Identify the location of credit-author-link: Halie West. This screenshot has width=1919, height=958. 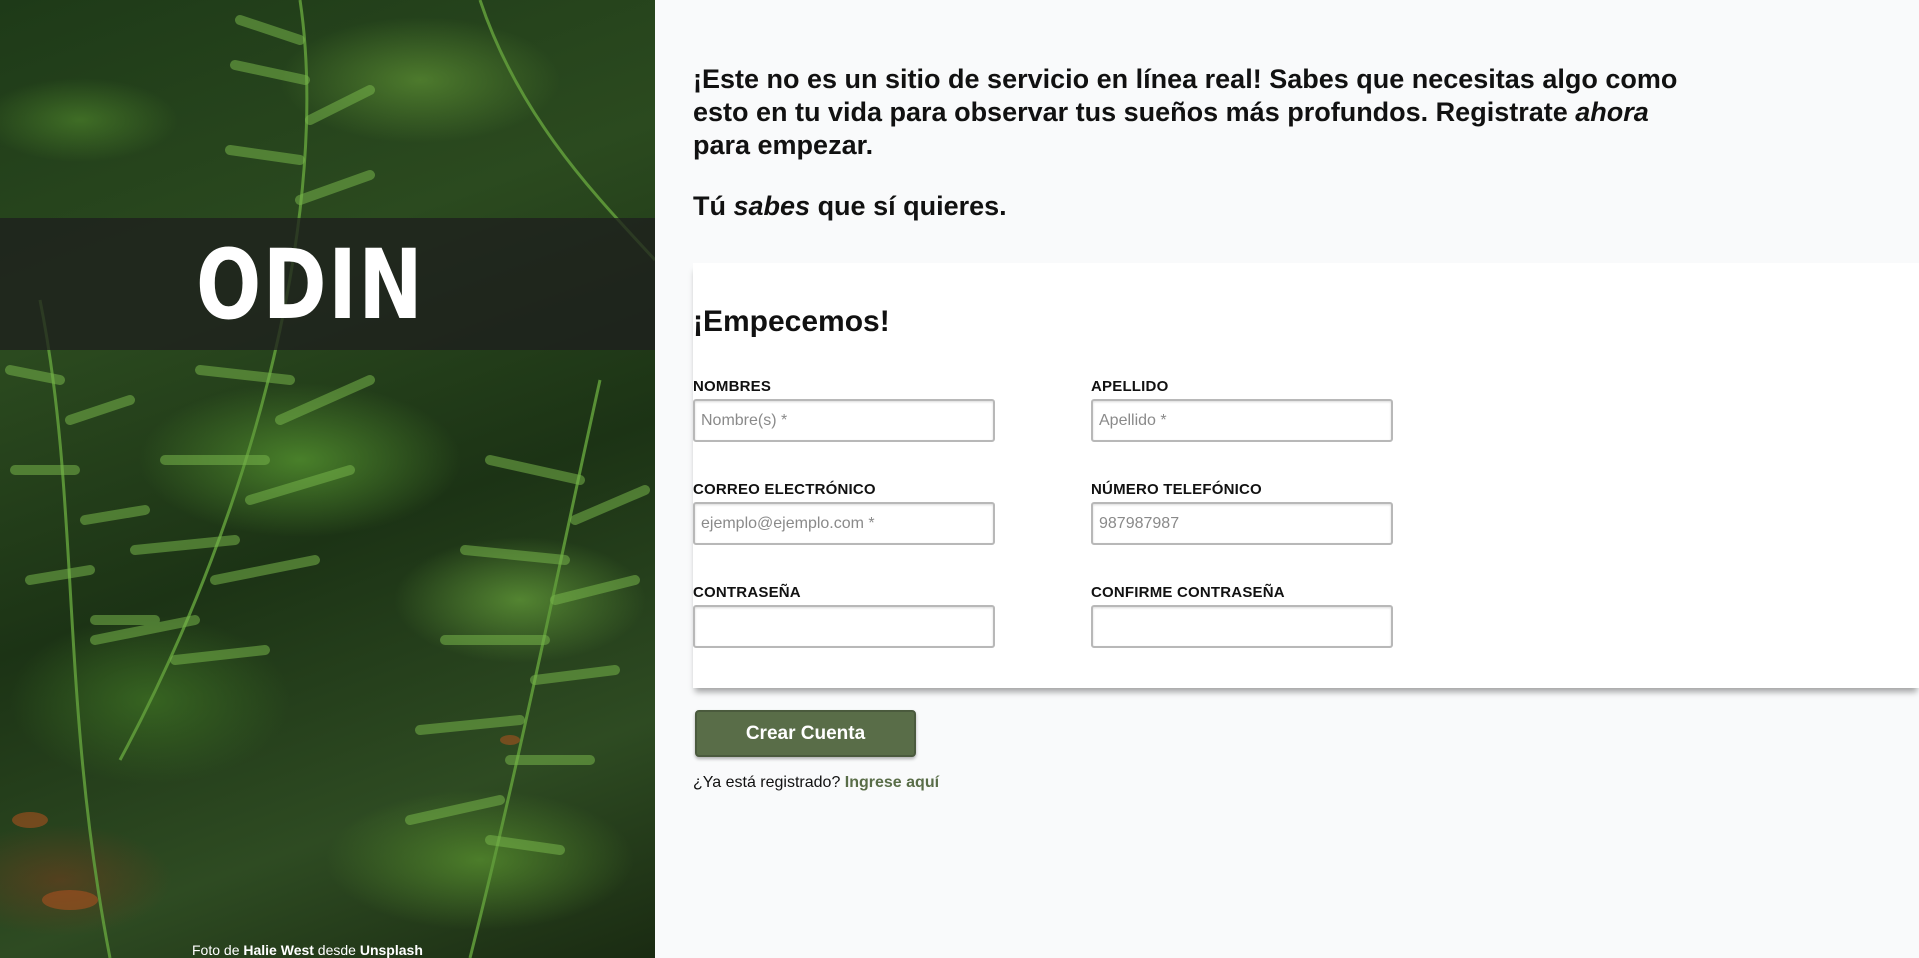
(278, 950).